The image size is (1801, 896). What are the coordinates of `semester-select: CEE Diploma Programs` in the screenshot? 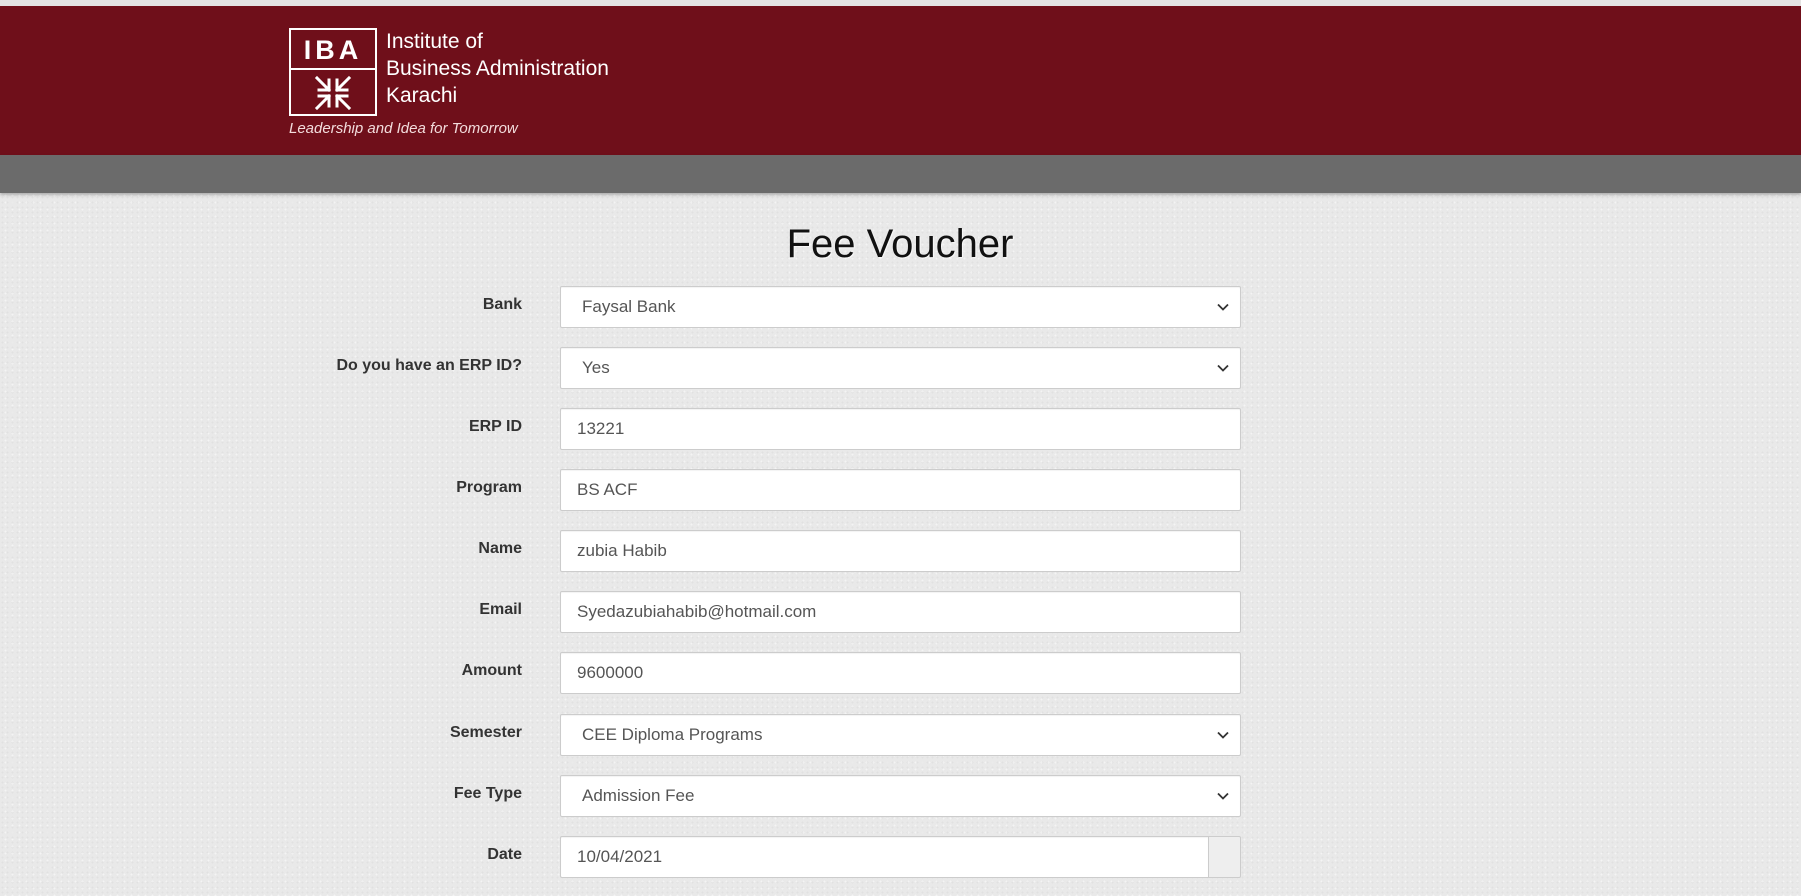 It's located at (900, 735).